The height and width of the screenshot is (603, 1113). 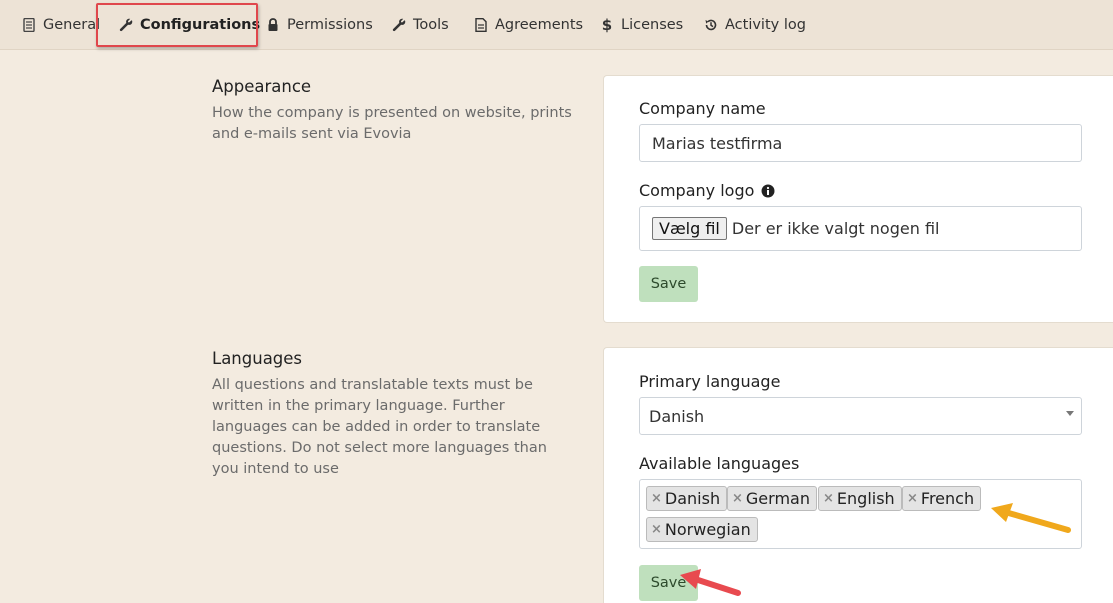 What do you see at coordinates (860, 143) in the screenshot?
I see `company-name-input: Marias testfirma` at bounding box center [860, 143].